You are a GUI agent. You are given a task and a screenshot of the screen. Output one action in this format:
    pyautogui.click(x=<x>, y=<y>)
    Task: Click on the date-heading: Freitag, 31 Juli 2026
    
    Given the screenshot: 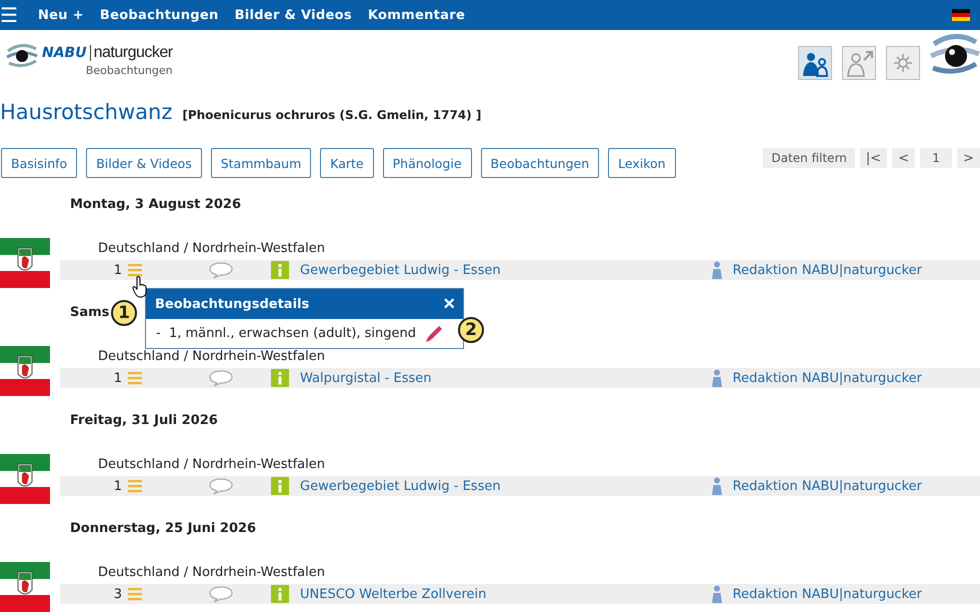 What is the action you would take?
    pyautogui.click(x=144, y=421)
    